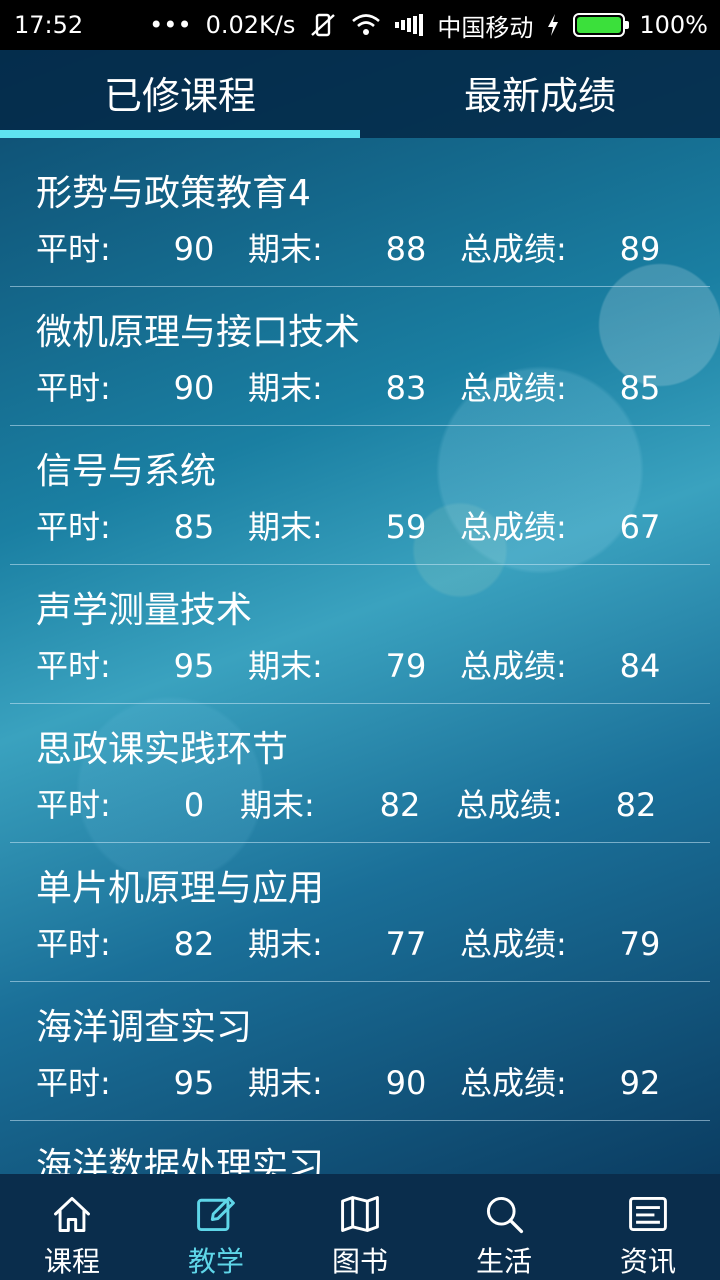 Image resolution: width=720 pixels, height=1280 pixels. What do you see at coordinates (215, 1261) in the screenshot?
I see `nav-label: 教学` at bounding box center [215, 1261].